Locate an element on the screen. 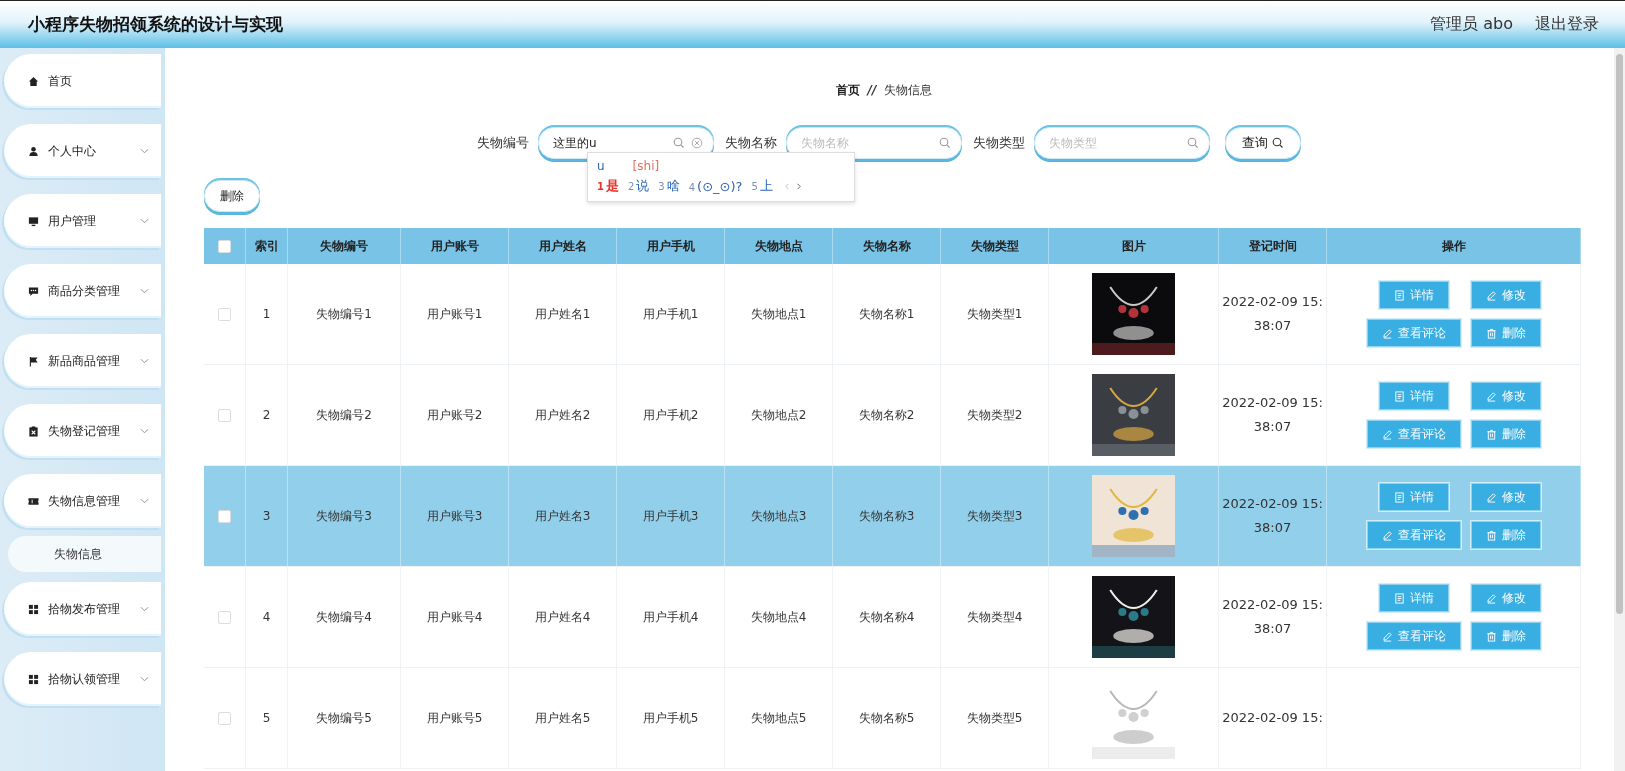  table-row: 4 失物编号4 用户账号4 用户姓名4 用户手机4 失物地点4 失物名称4 失物类型4 2022-02-09 15: 38:07 详情 修改 查看评论 删除 is located at coordinates (892, 617).